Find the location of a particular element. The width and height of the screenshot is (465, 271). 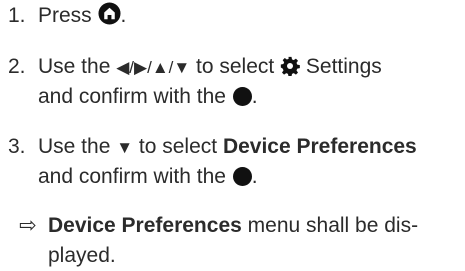

result-text: Device Preferences menu shall be dis- is located at coordinates (255, 226).